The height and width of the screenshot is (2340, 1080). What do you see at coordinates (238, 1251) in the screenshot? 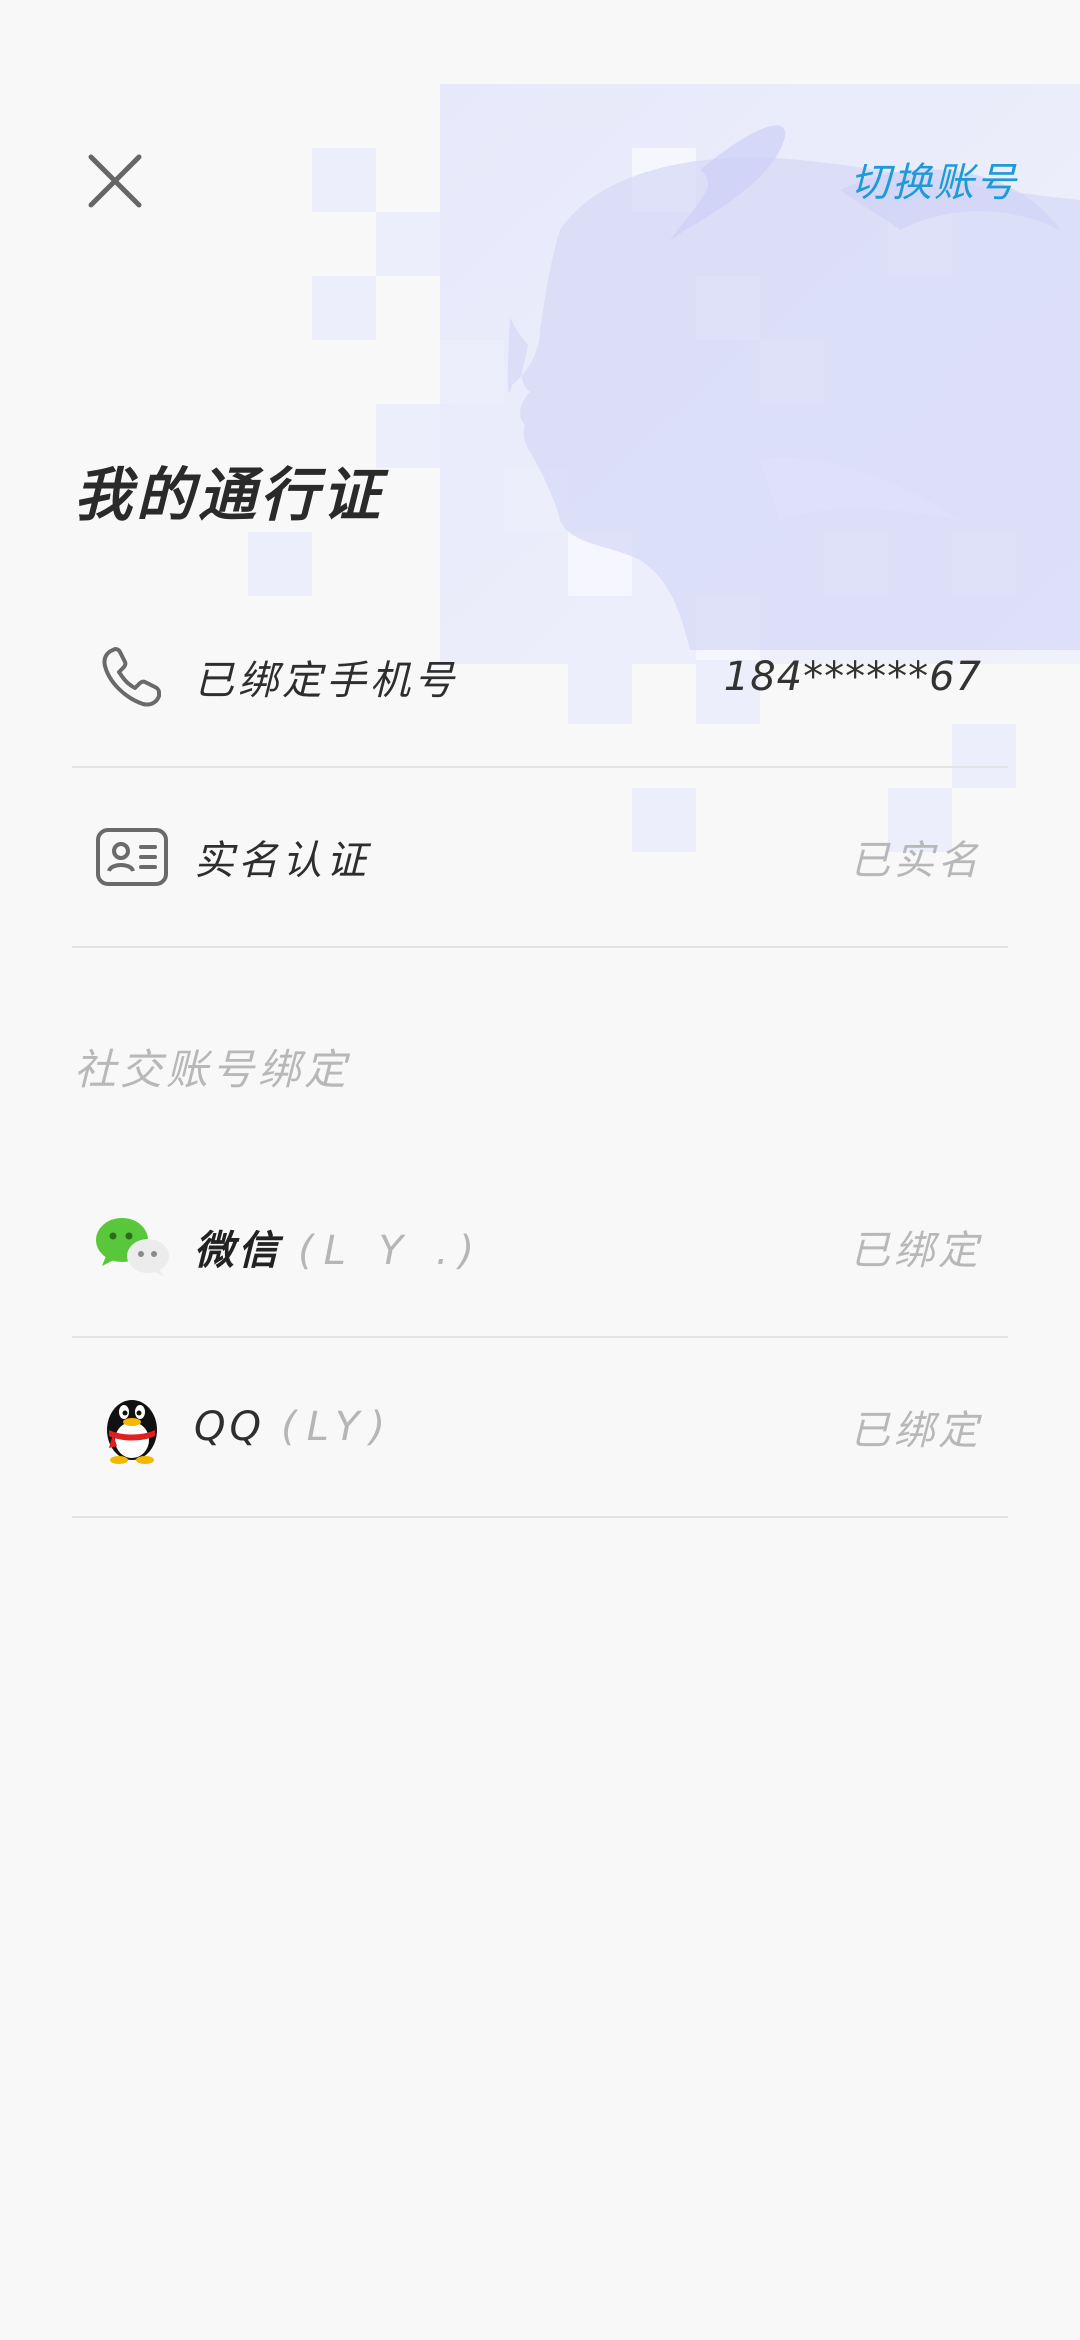
I see `wechat-name: 微信` at bounding box center [238, 1251].